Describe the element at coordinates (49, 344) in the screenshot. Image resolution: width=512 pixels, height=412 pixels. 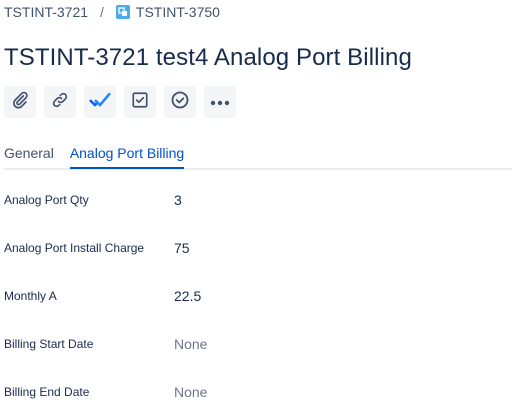
I see `field-label: Billing Start Date` at that location.